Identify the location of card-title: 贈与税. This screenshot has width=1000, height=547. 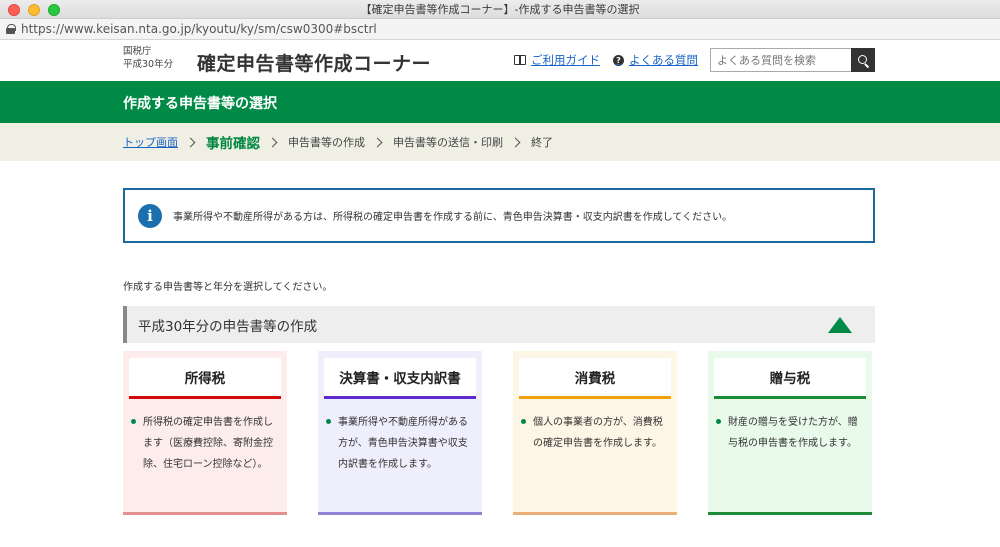
(790, 378).